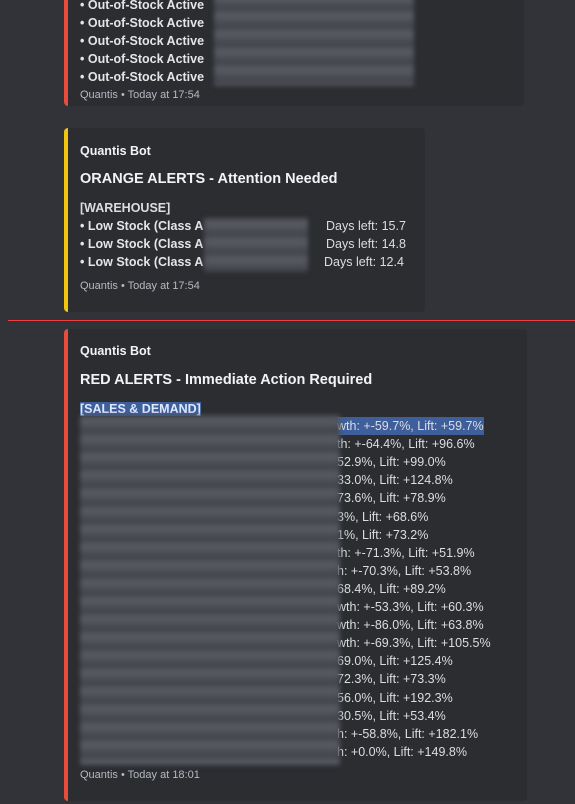 The image size is (575, 804). Describe the element at coordinates (209, 179) in the screenshot. I see `embed-title: ORANGE ALERTS - Attention Needed` at that location.